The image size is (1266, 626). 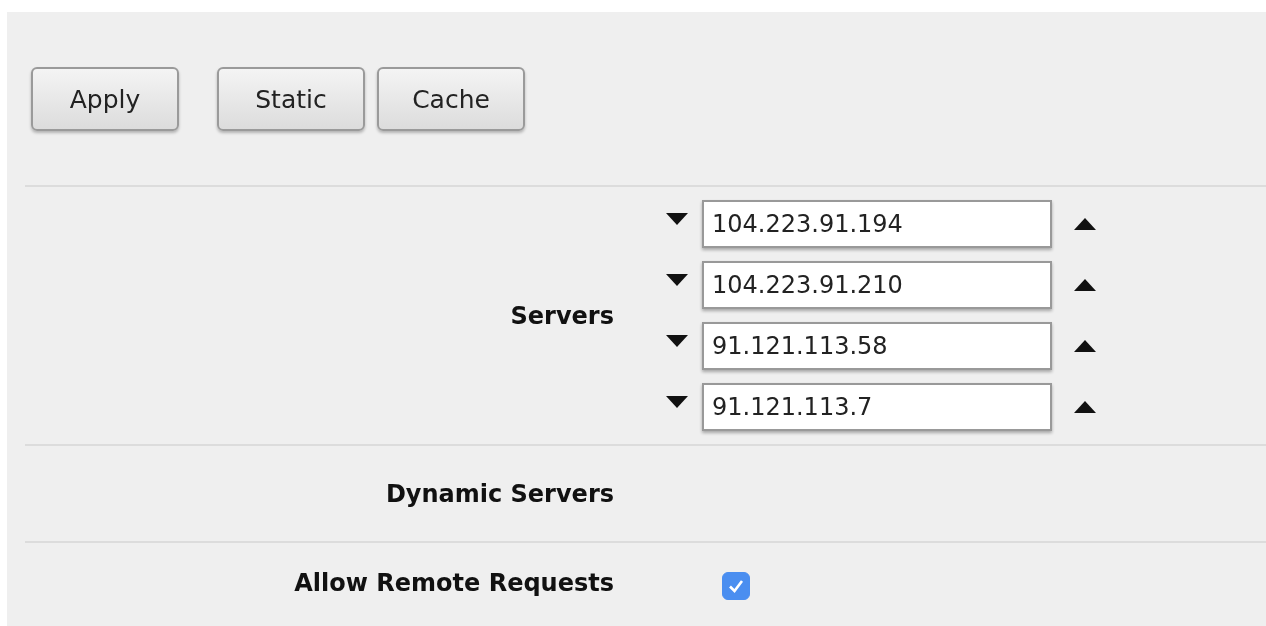 I want to click on server-input: 104.223.91.210, so click(x=877, y=285).